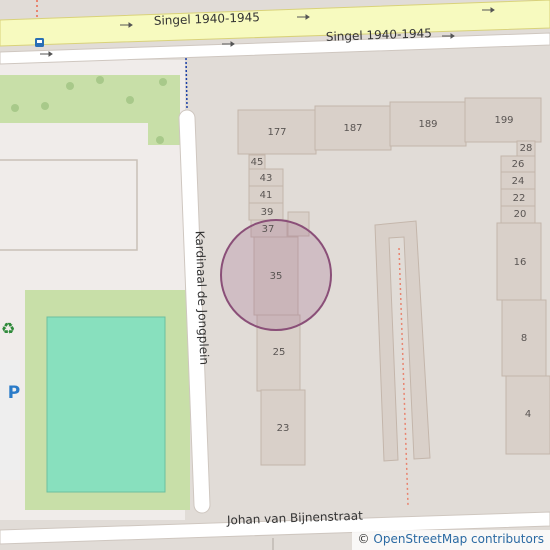  I want to click on house-number: 16, so click(520, 262).